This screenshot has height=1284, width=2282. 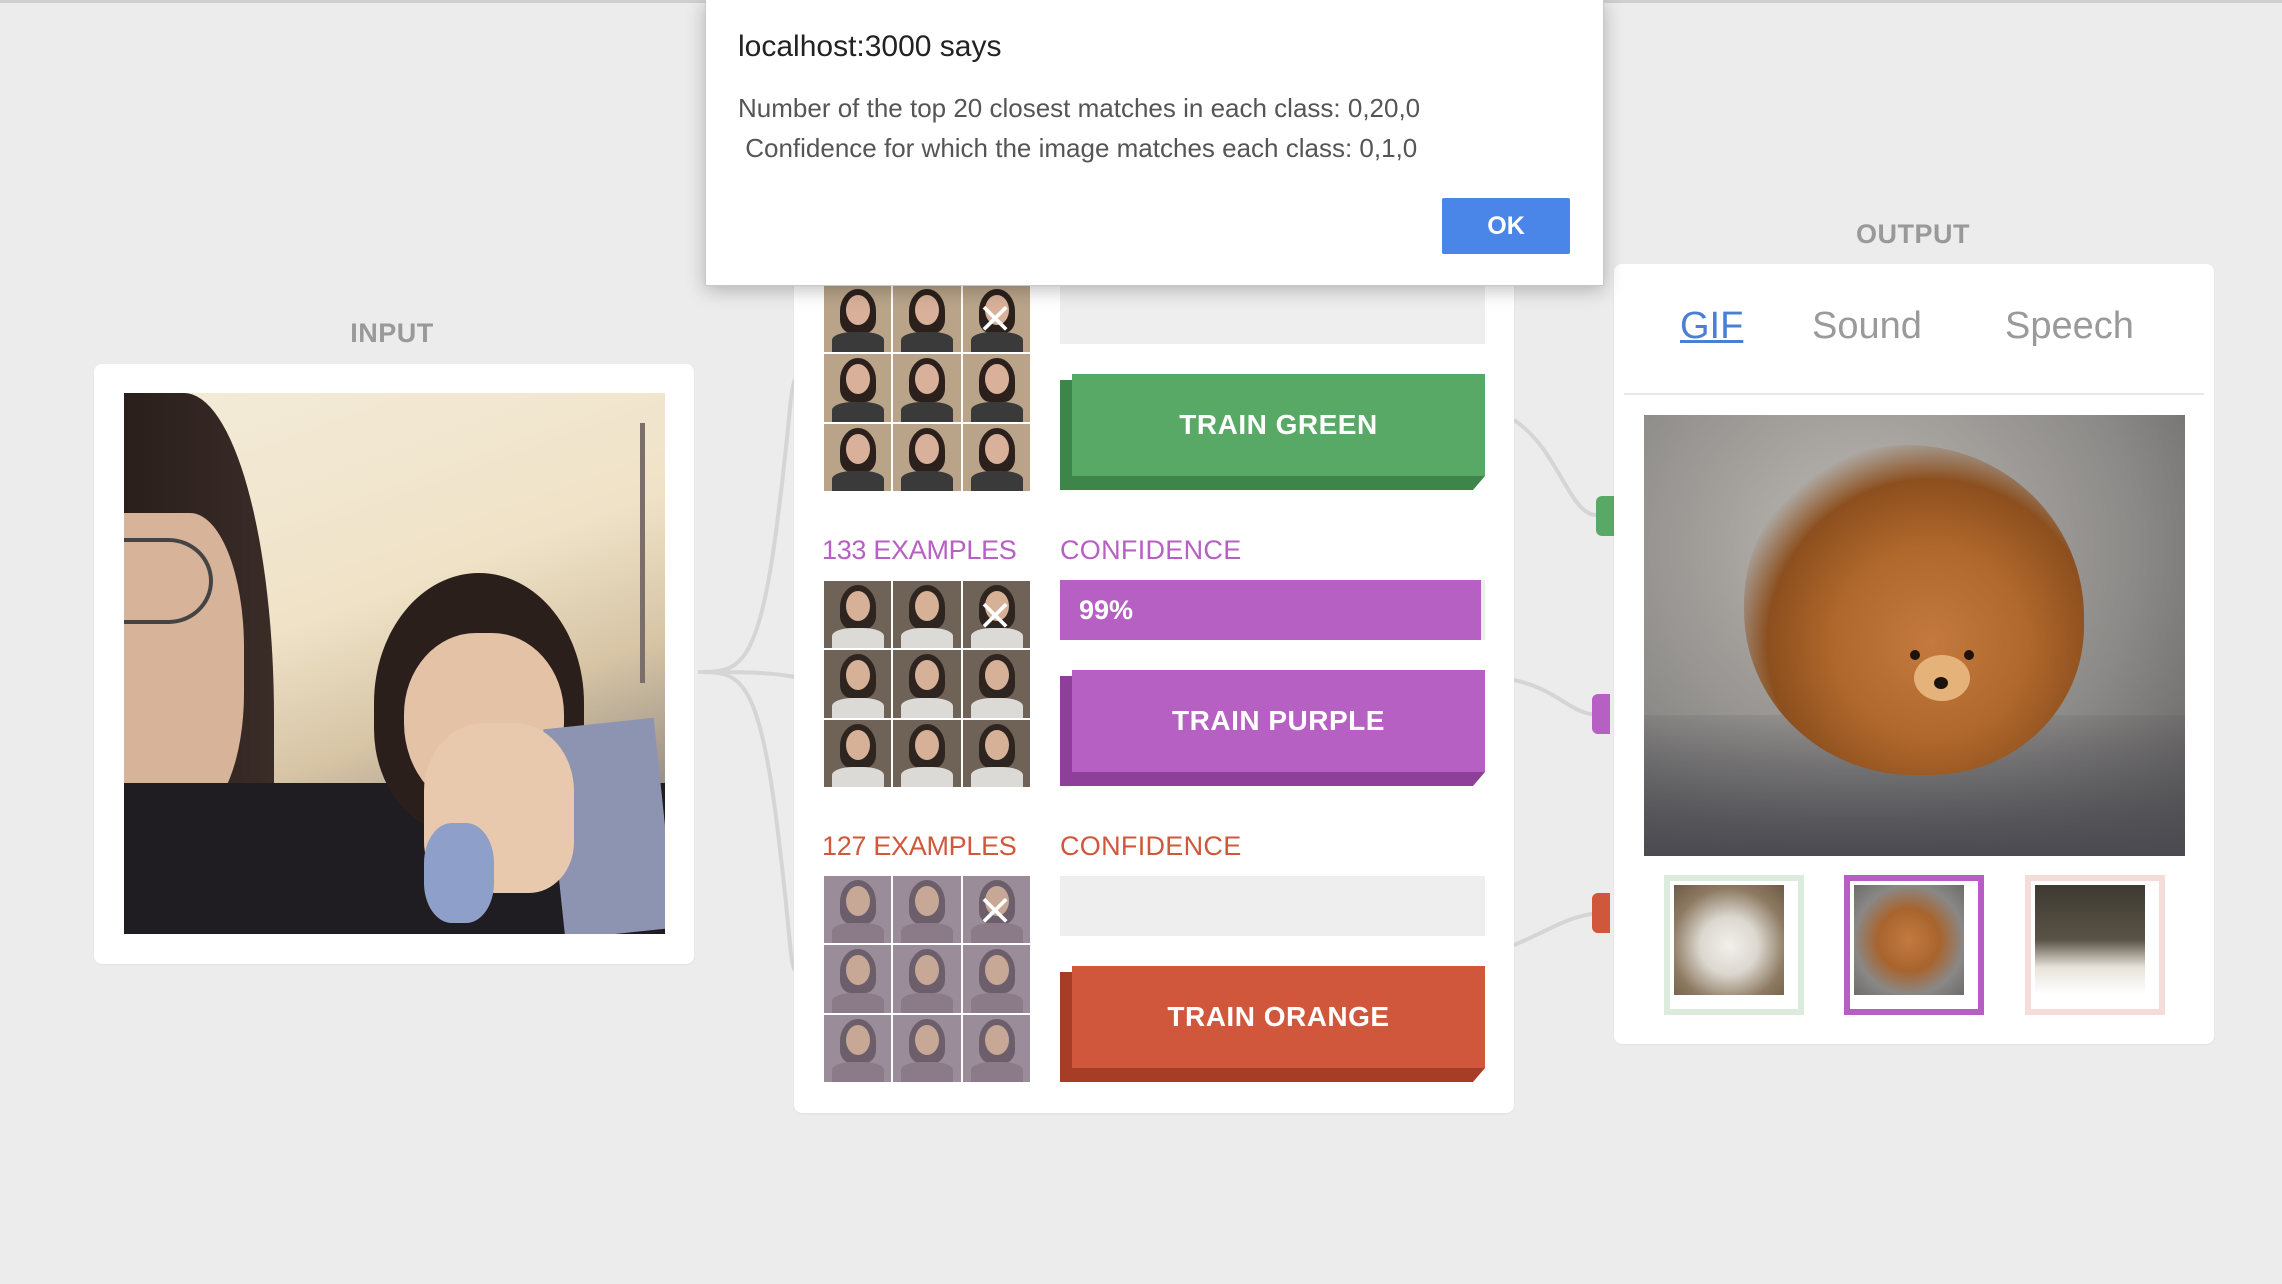 What do you see at coordinates (870, 46) in the screenshot?
I see `dialog-title: localhost:3000 says` at bounding box center [870, 46].